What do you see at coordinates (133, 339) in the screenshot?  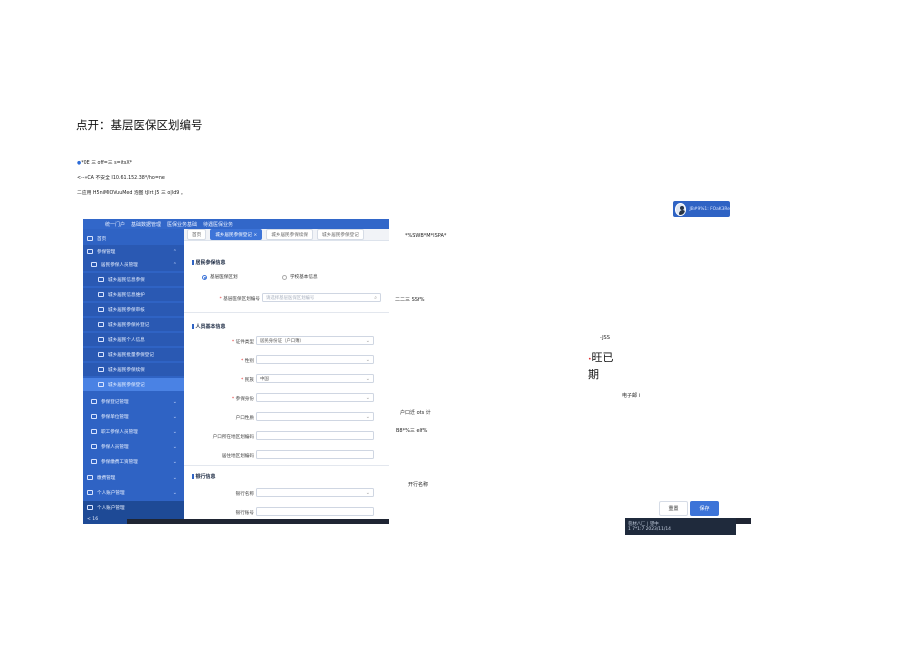 I see `sidebar-subitem: 城乡居民个人信息` at bounding box center [133, 339].